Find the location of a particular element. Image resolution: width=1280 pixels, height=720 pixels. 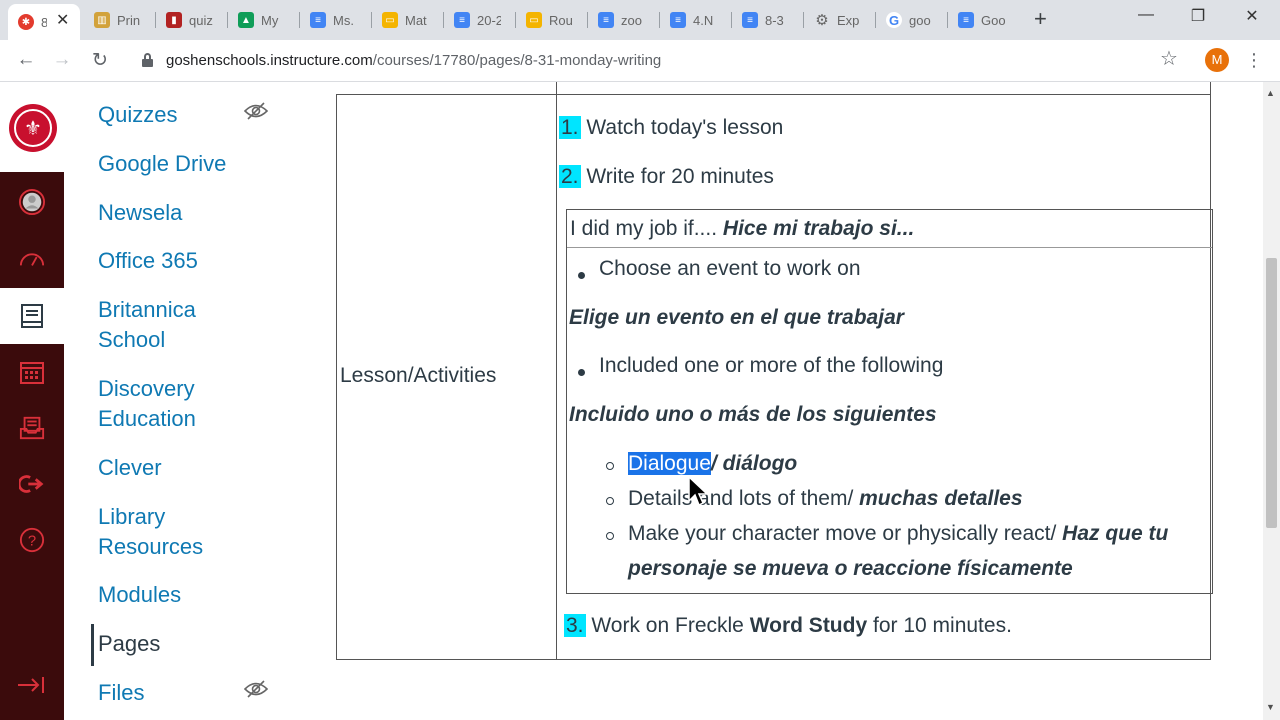

tab-title: 4.N is located at coordinates (703, 20).